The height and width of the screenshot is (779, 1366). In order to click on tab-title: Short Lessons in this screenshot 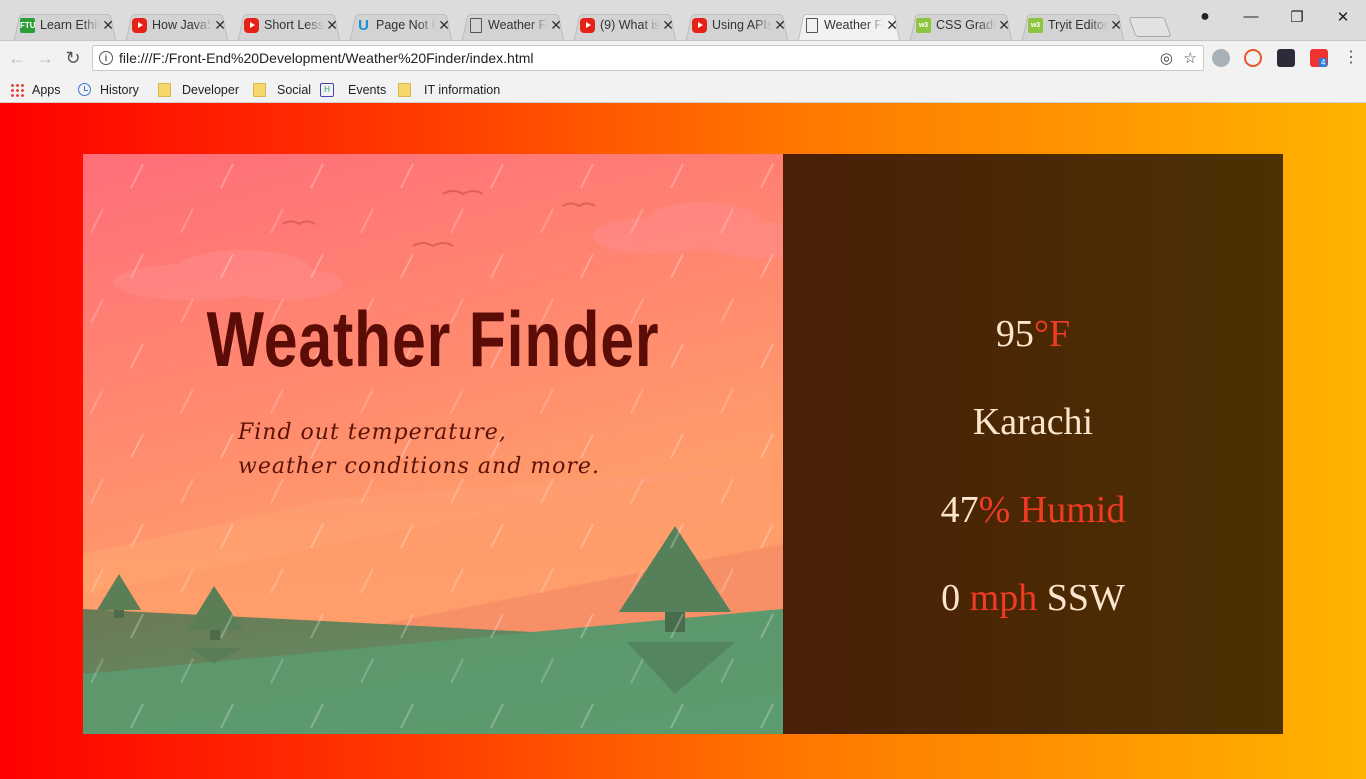, I will do `click(294, 25)`.